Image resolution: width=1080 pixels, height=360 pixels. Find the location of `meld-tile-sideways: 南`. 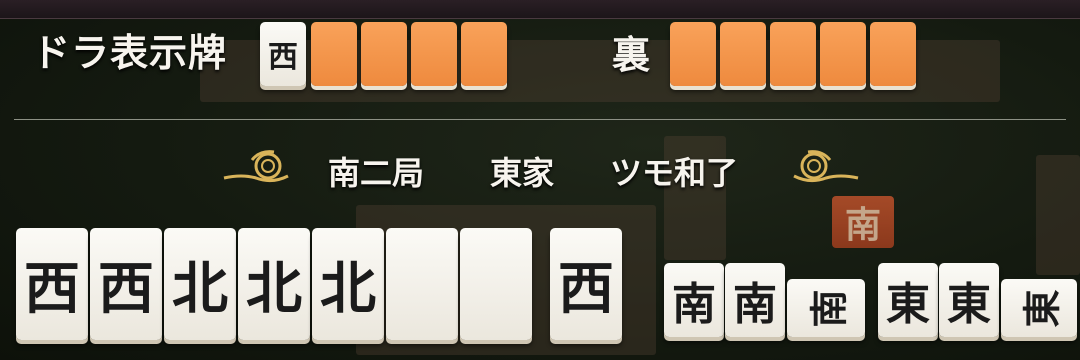

meld-tile-sideways: 南 is located at coordinates (826, 308).